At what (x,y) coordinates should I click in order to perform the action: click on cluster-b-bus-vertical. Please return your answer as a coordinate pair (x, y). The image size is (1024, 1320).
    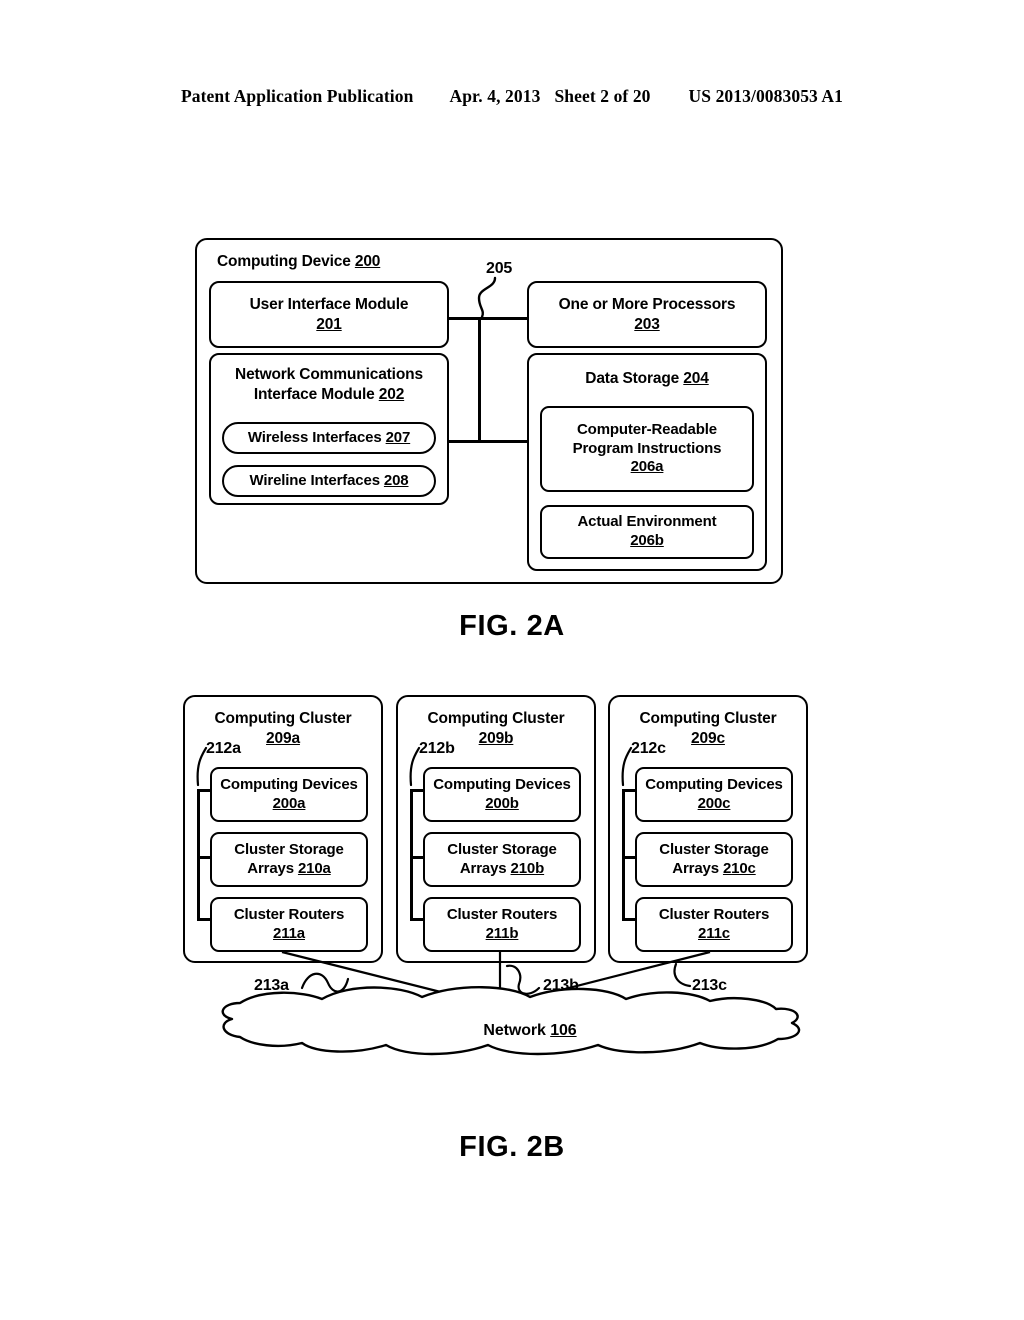
    Looking at the image, I should click on (411, 854).